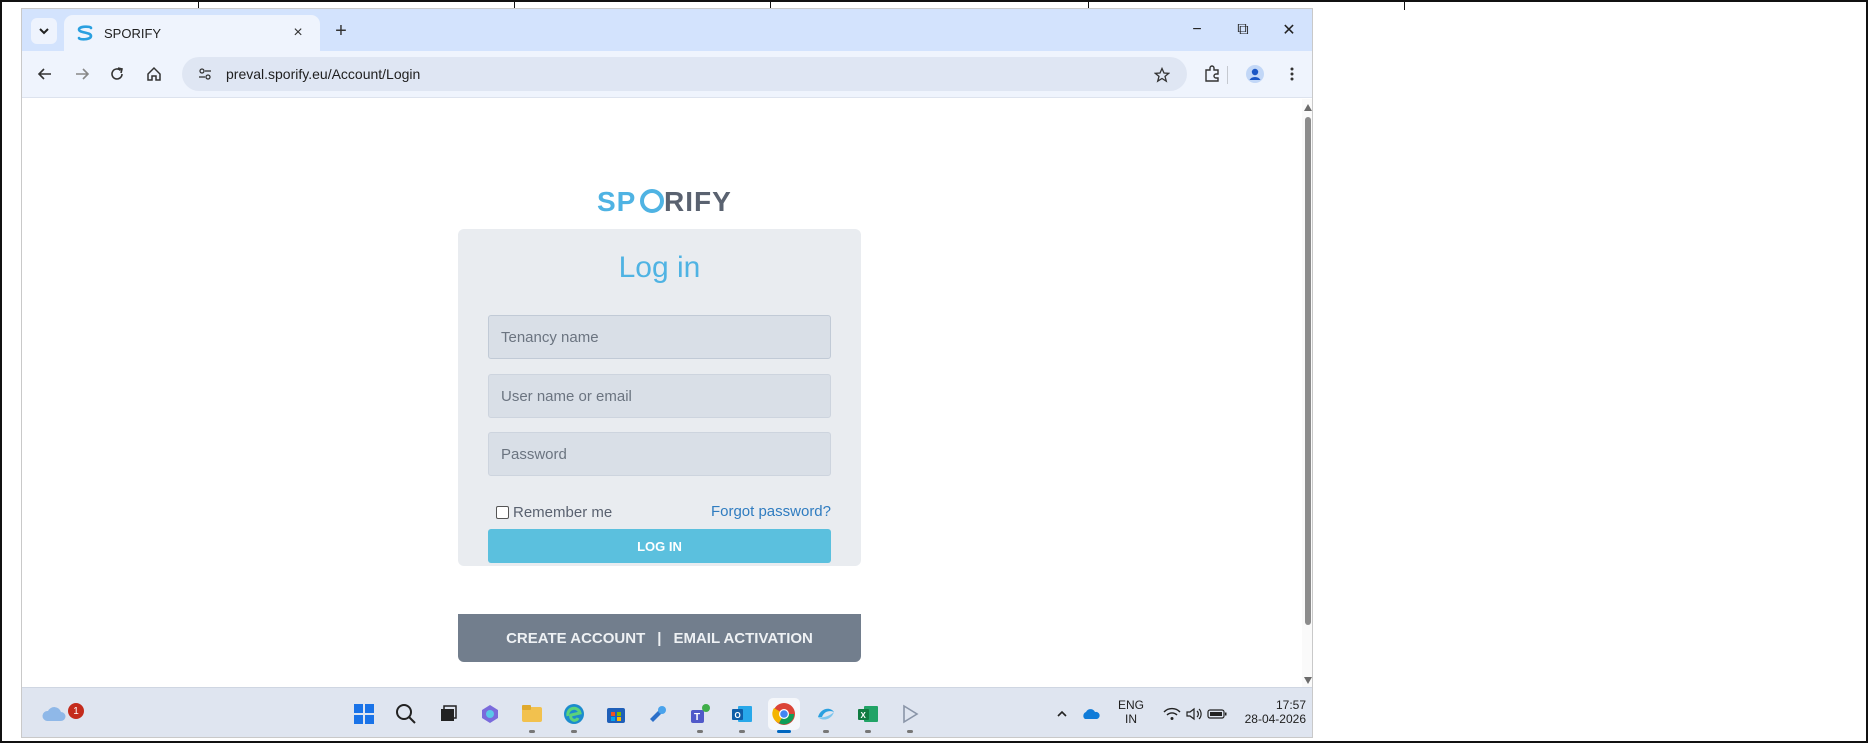 The height and width of the screenshot is (743, 1868). I want to click on outlook-app: O, so click(742, 715).